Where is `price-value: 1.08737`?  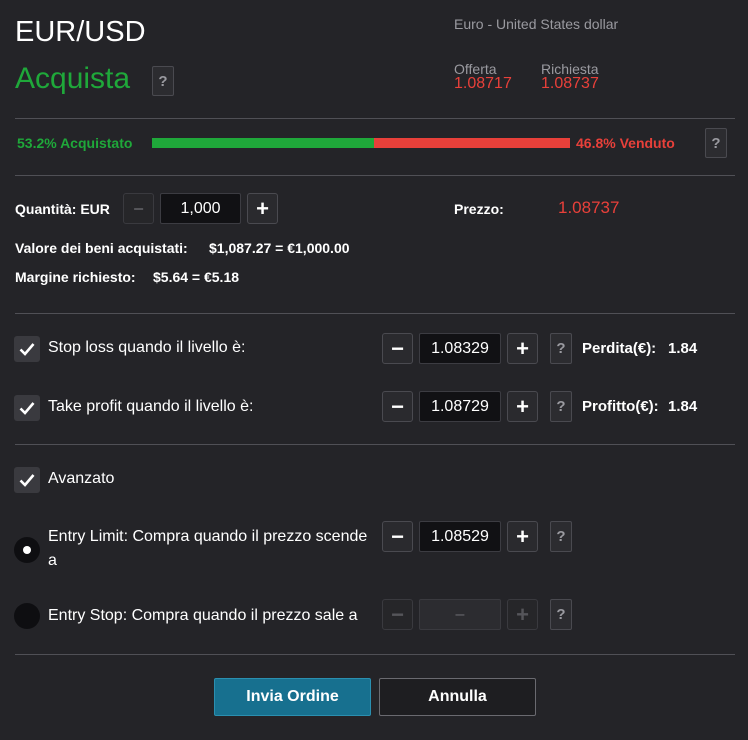 price-value: 1.08737 is located at coordinates (589, 207).